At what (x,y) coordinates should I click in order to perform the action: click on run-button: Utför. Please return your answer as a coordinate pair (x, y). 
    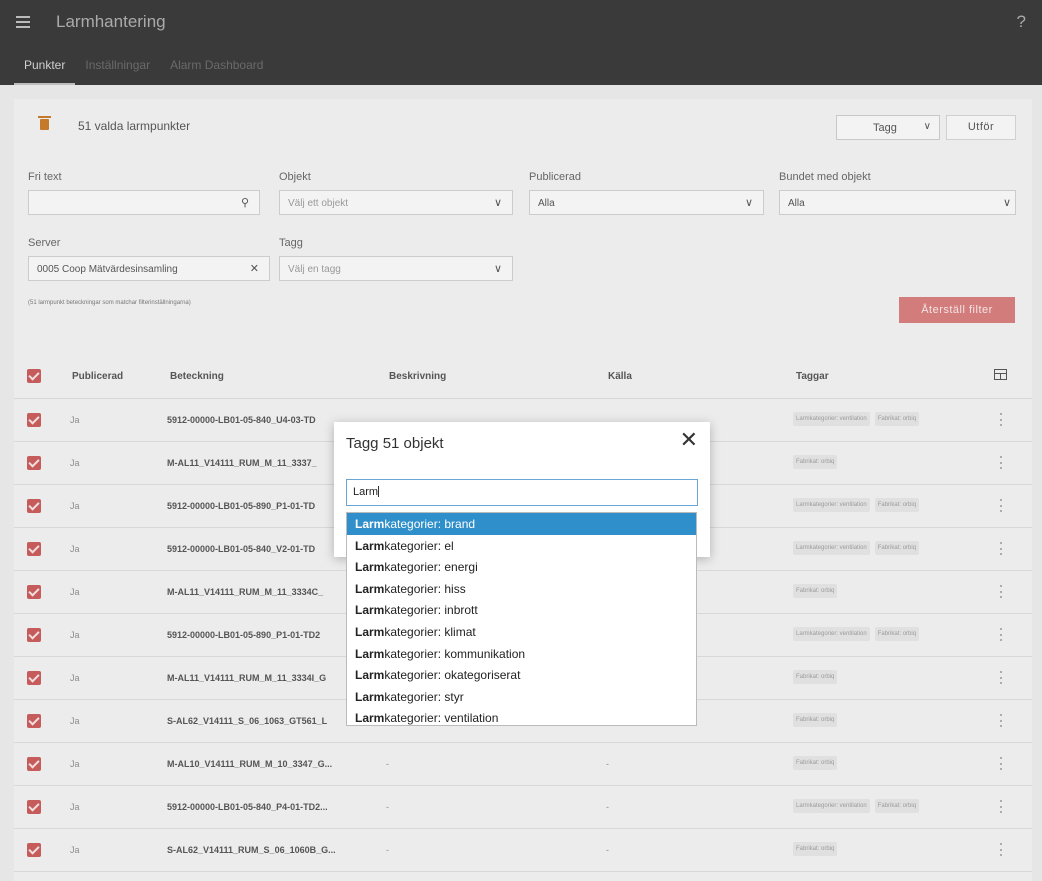
    Looking at the image, I should click on (981, 127).